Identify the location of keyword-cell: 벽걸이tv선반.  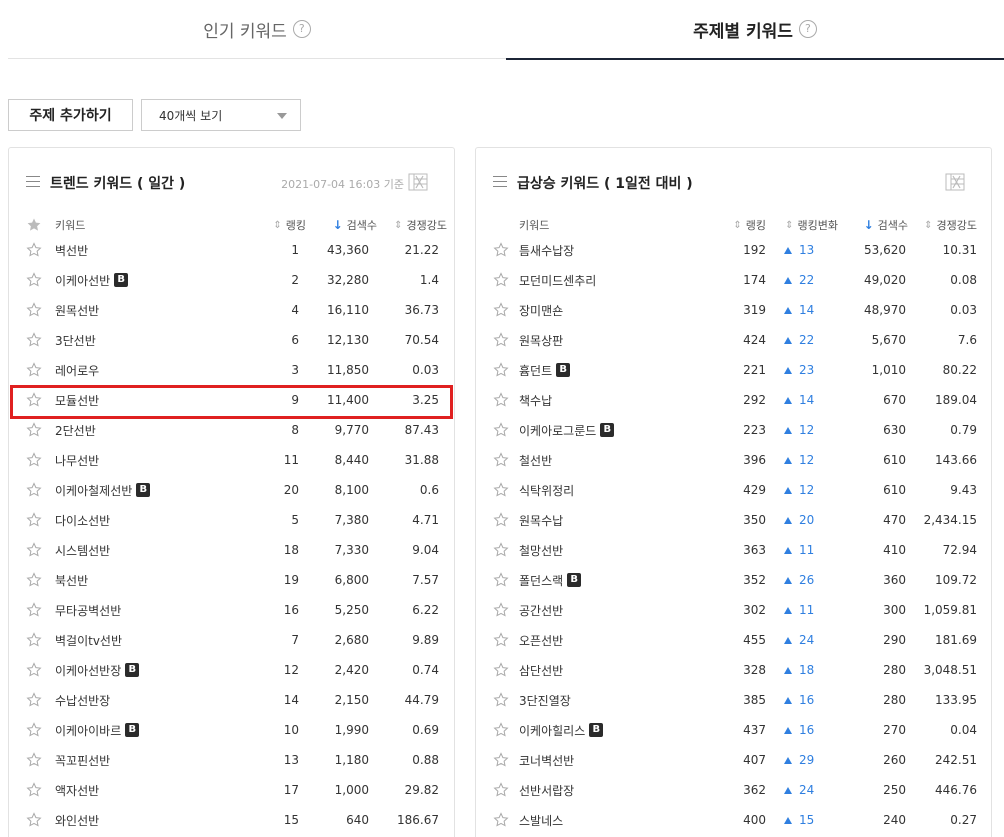
(88, 640).